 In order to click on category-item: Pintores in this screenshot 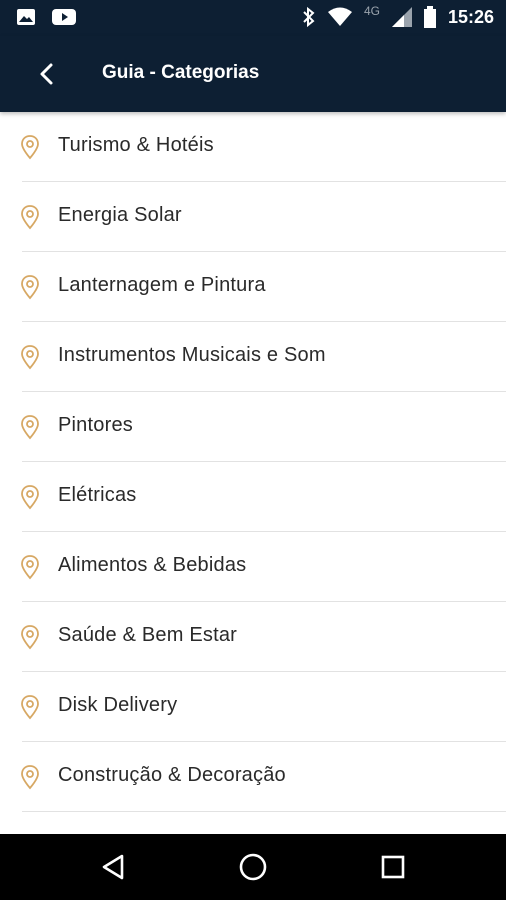, I will do `click(253, 427)`.